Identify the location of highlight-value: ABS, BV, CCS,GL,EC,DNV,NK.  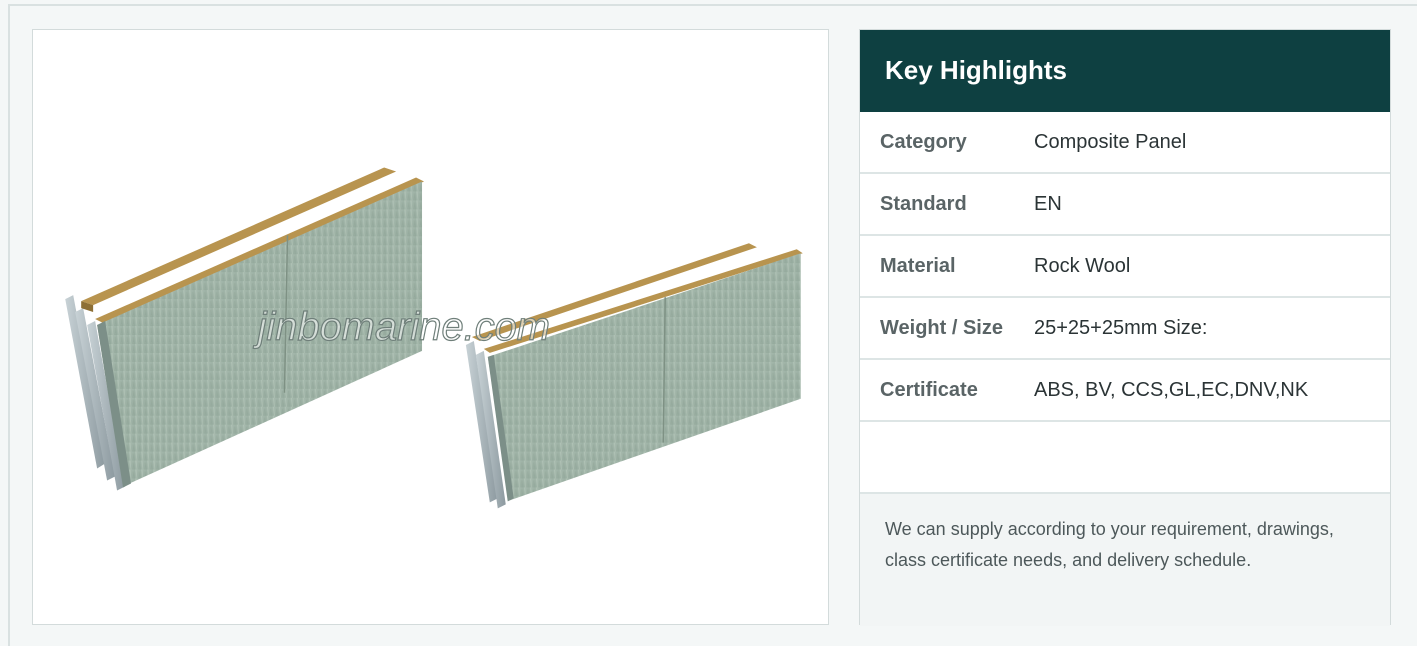
(1171, 389).